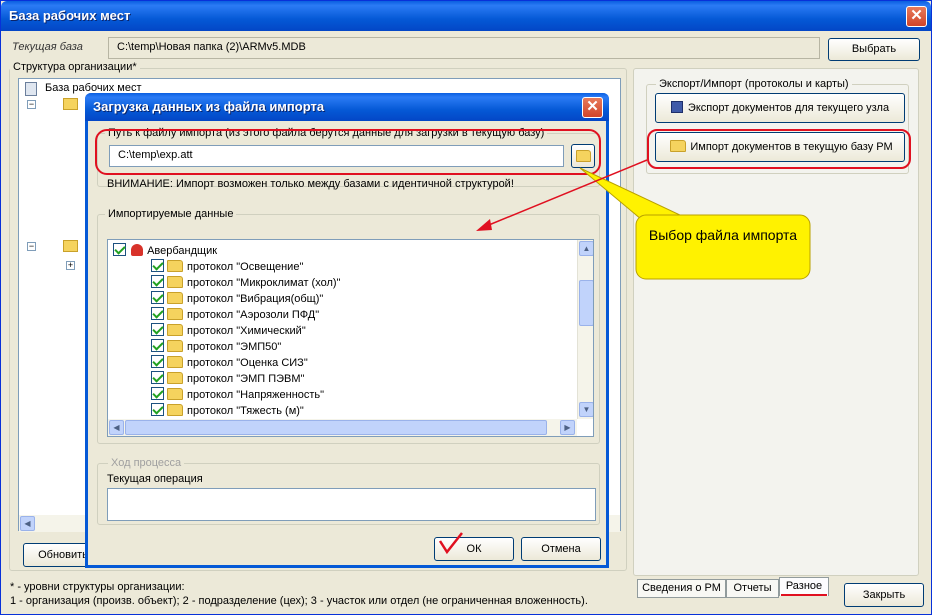 The height and width of the screenshot is (615, 932). Describe the element at coordinates (450, 543) in the screenshot. I see `ok-checkmark-icon` at that location.